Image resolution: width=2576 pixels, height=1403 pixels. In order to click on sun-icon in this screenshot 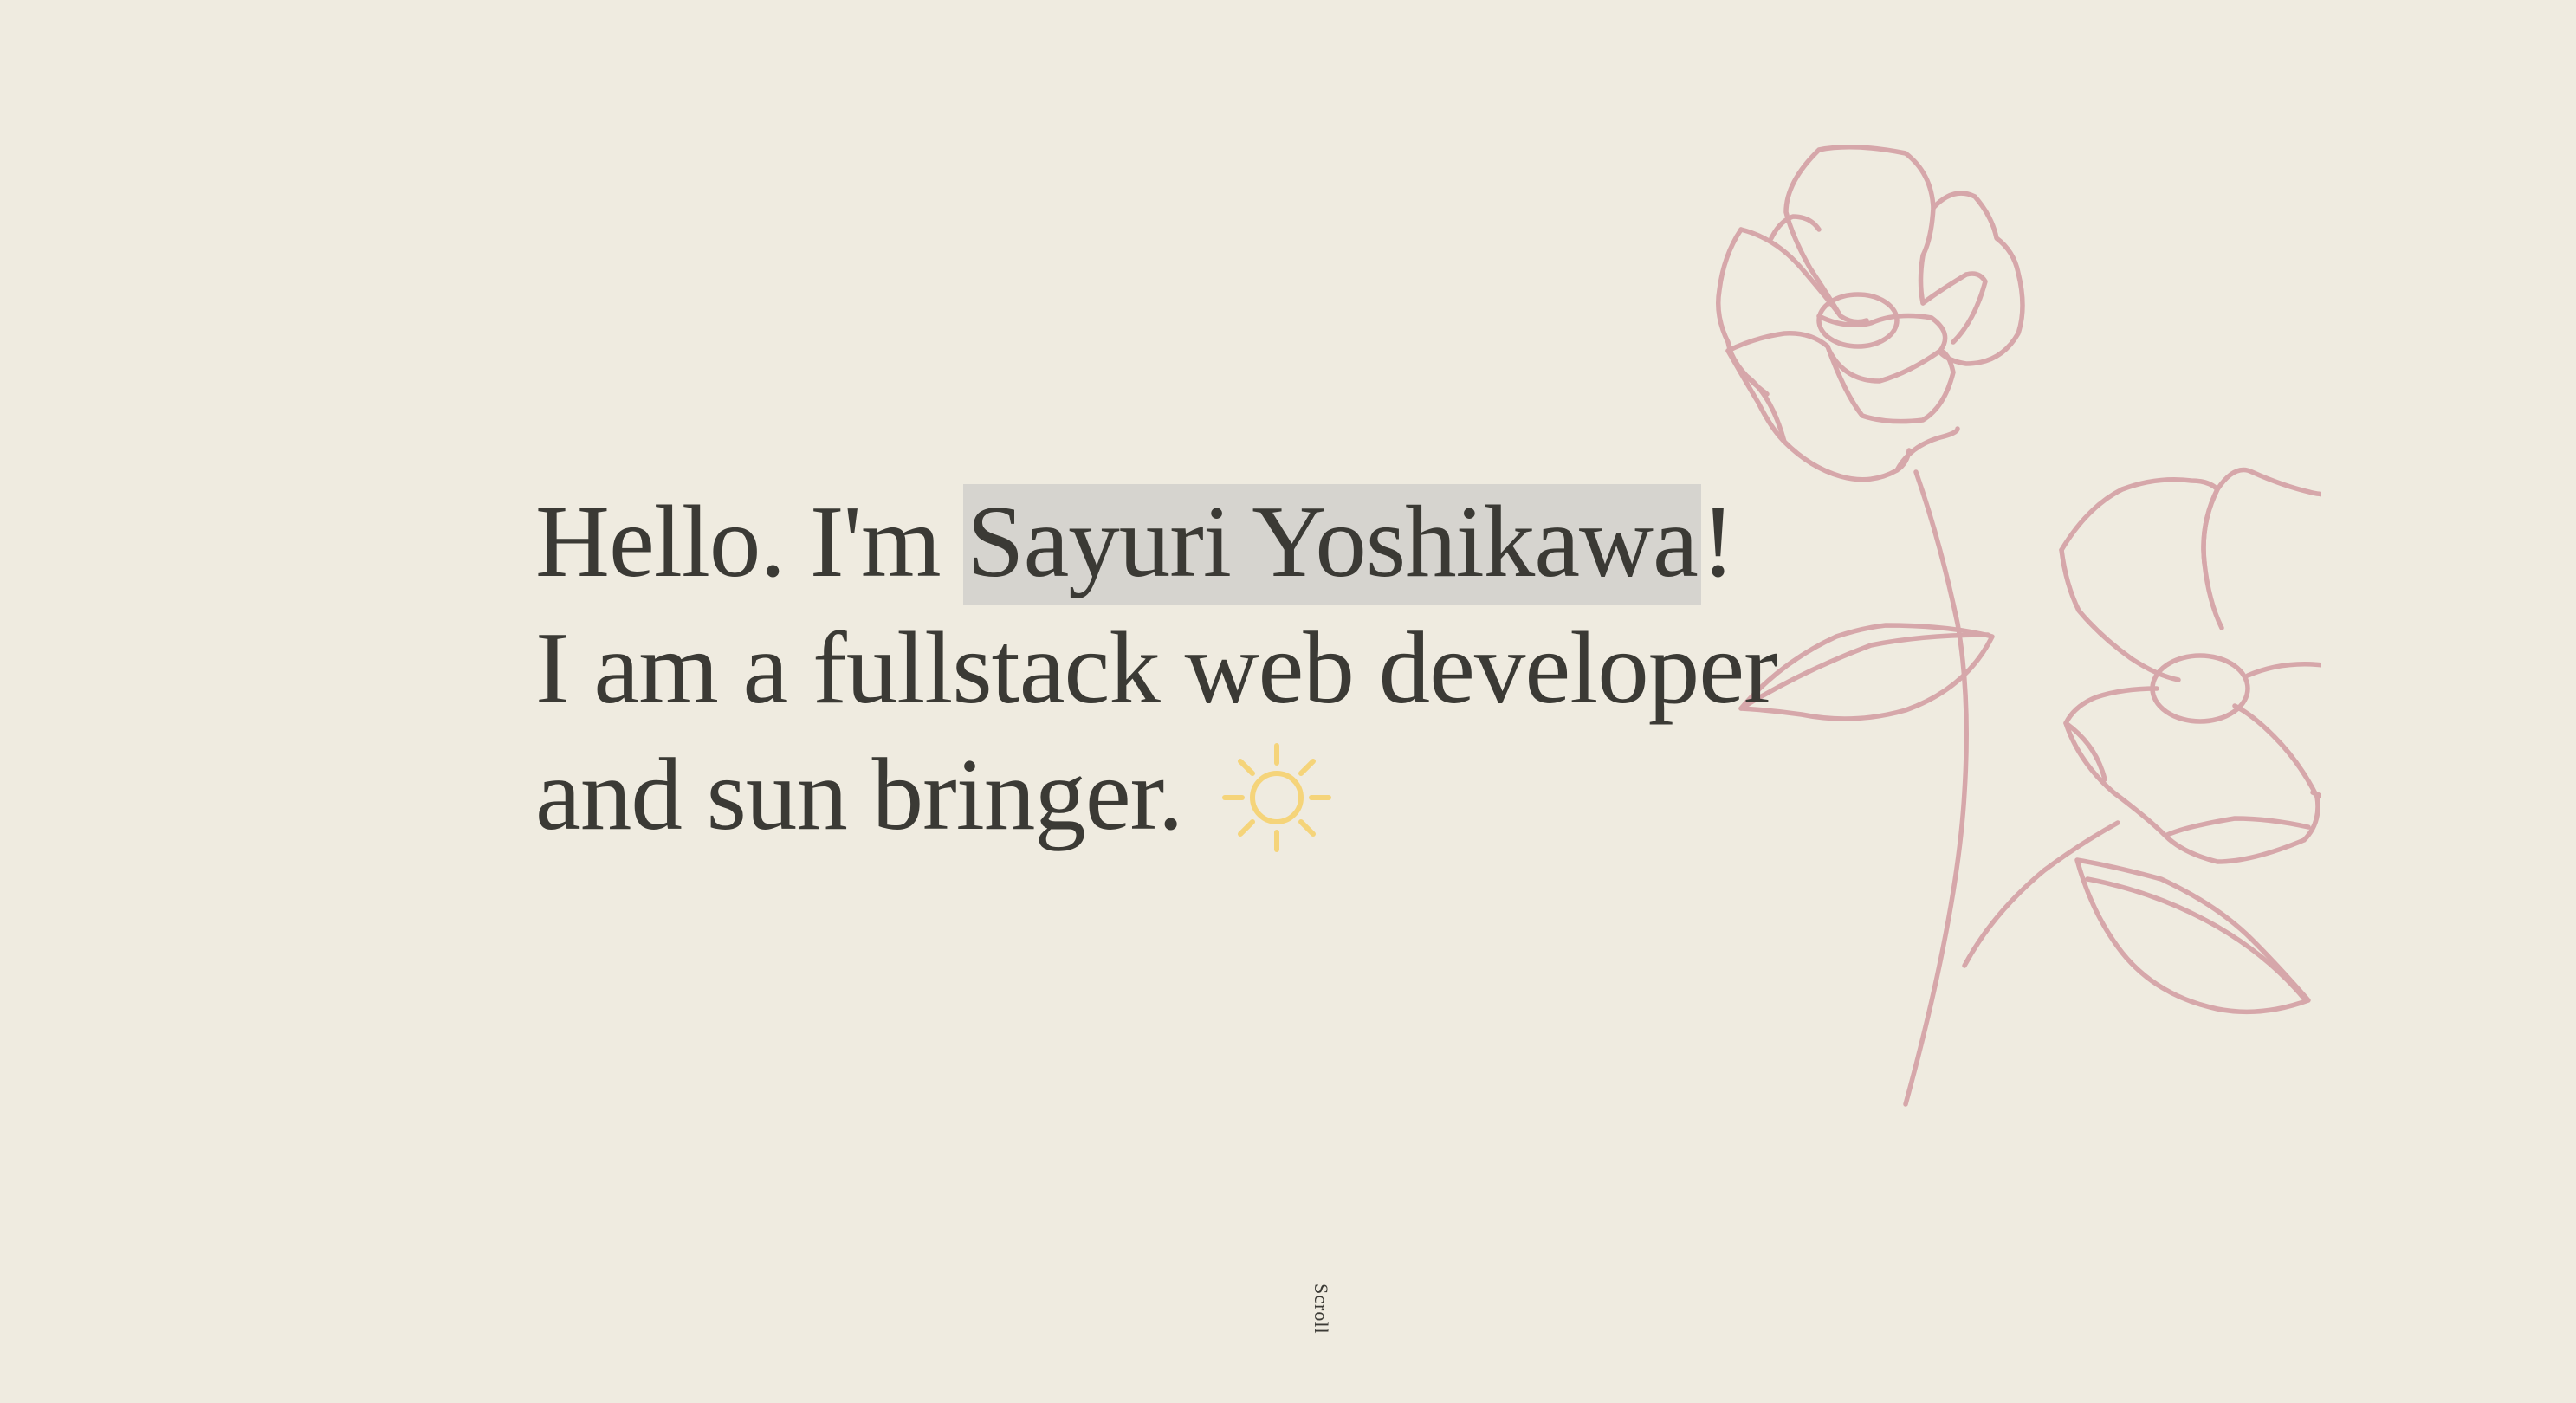, I will do `click(1277, 798)`.